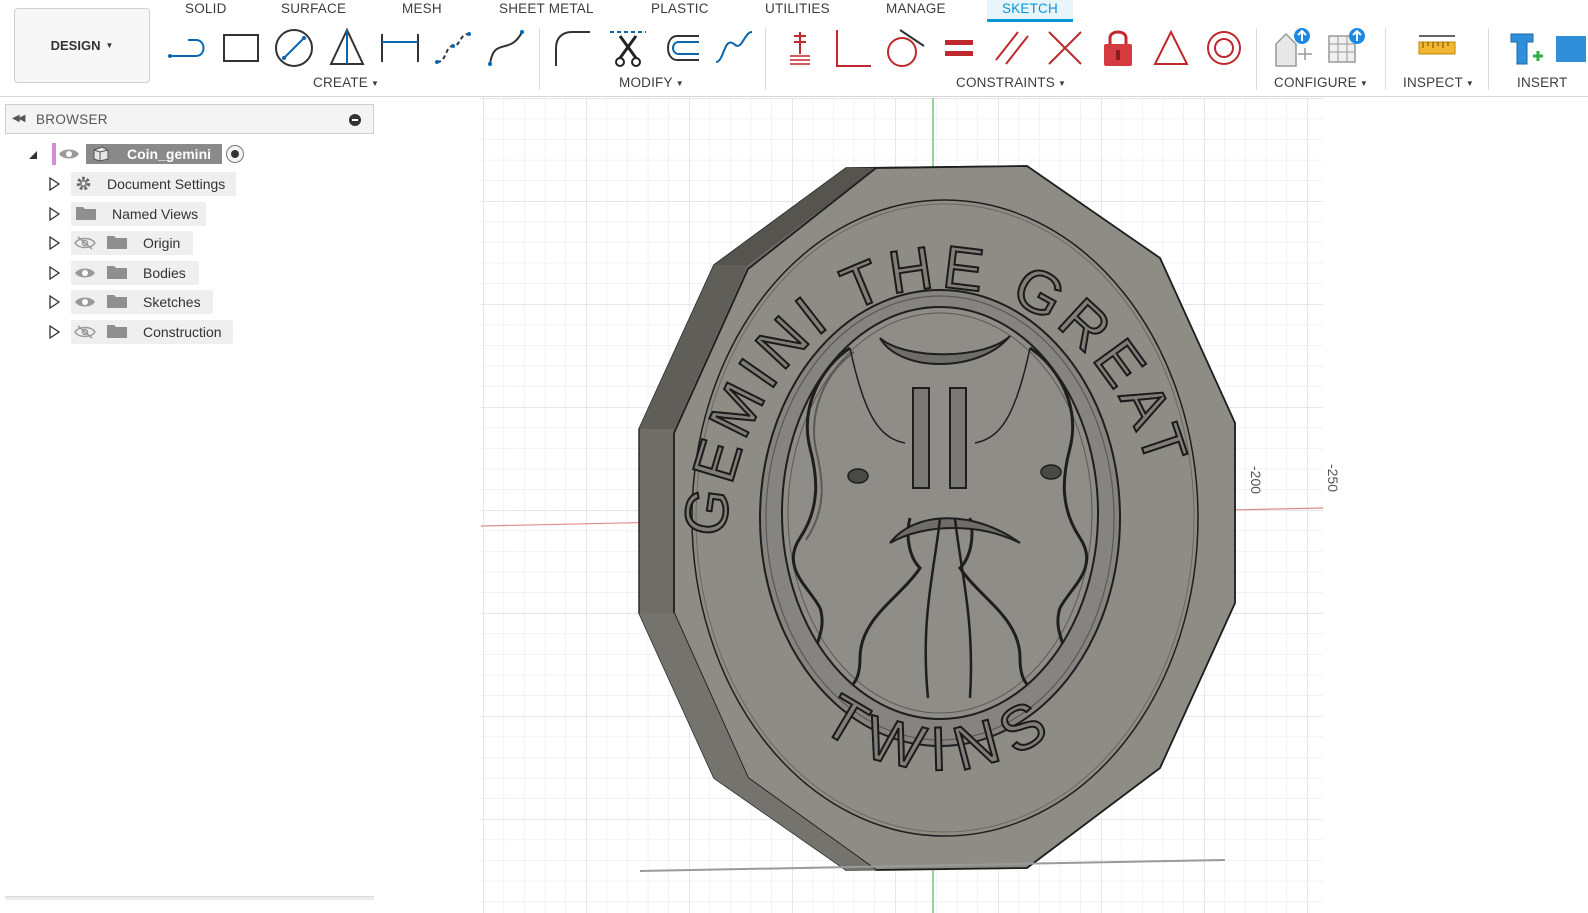  Describe the element at coordinates (1437, 48) in the screenshot. I see `measure-icon` at that location.